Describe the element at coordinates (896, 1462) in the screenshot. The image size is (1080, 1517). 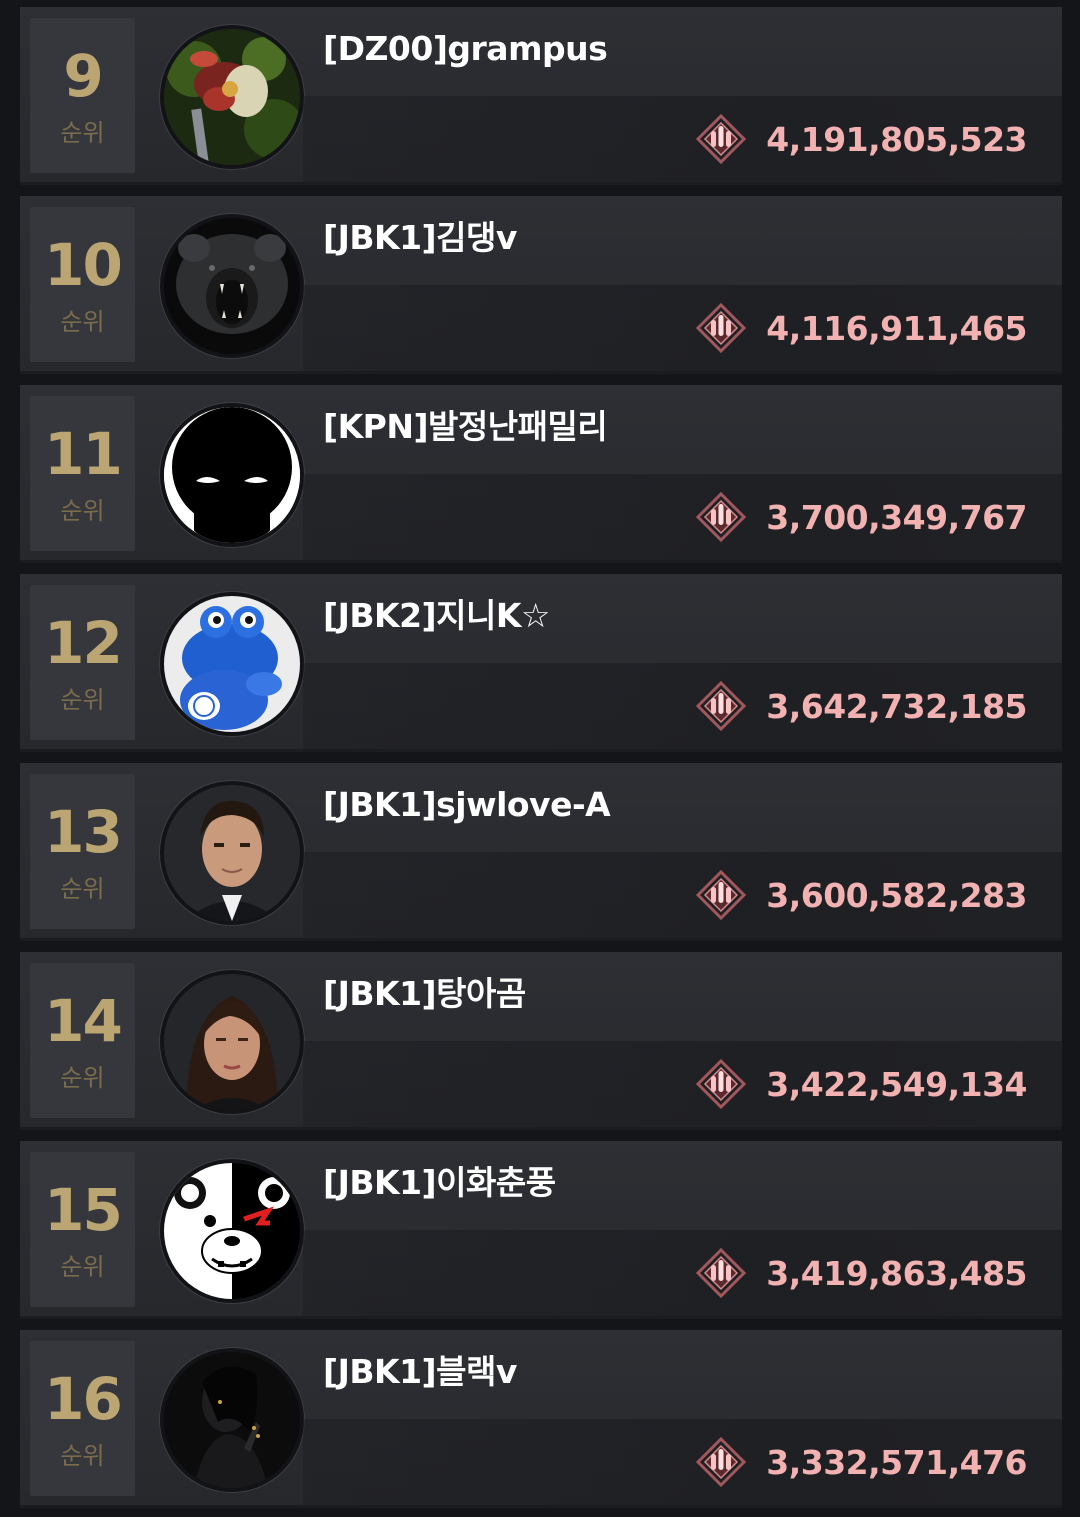
I see `score-value: 3,332,571,476` at that location.